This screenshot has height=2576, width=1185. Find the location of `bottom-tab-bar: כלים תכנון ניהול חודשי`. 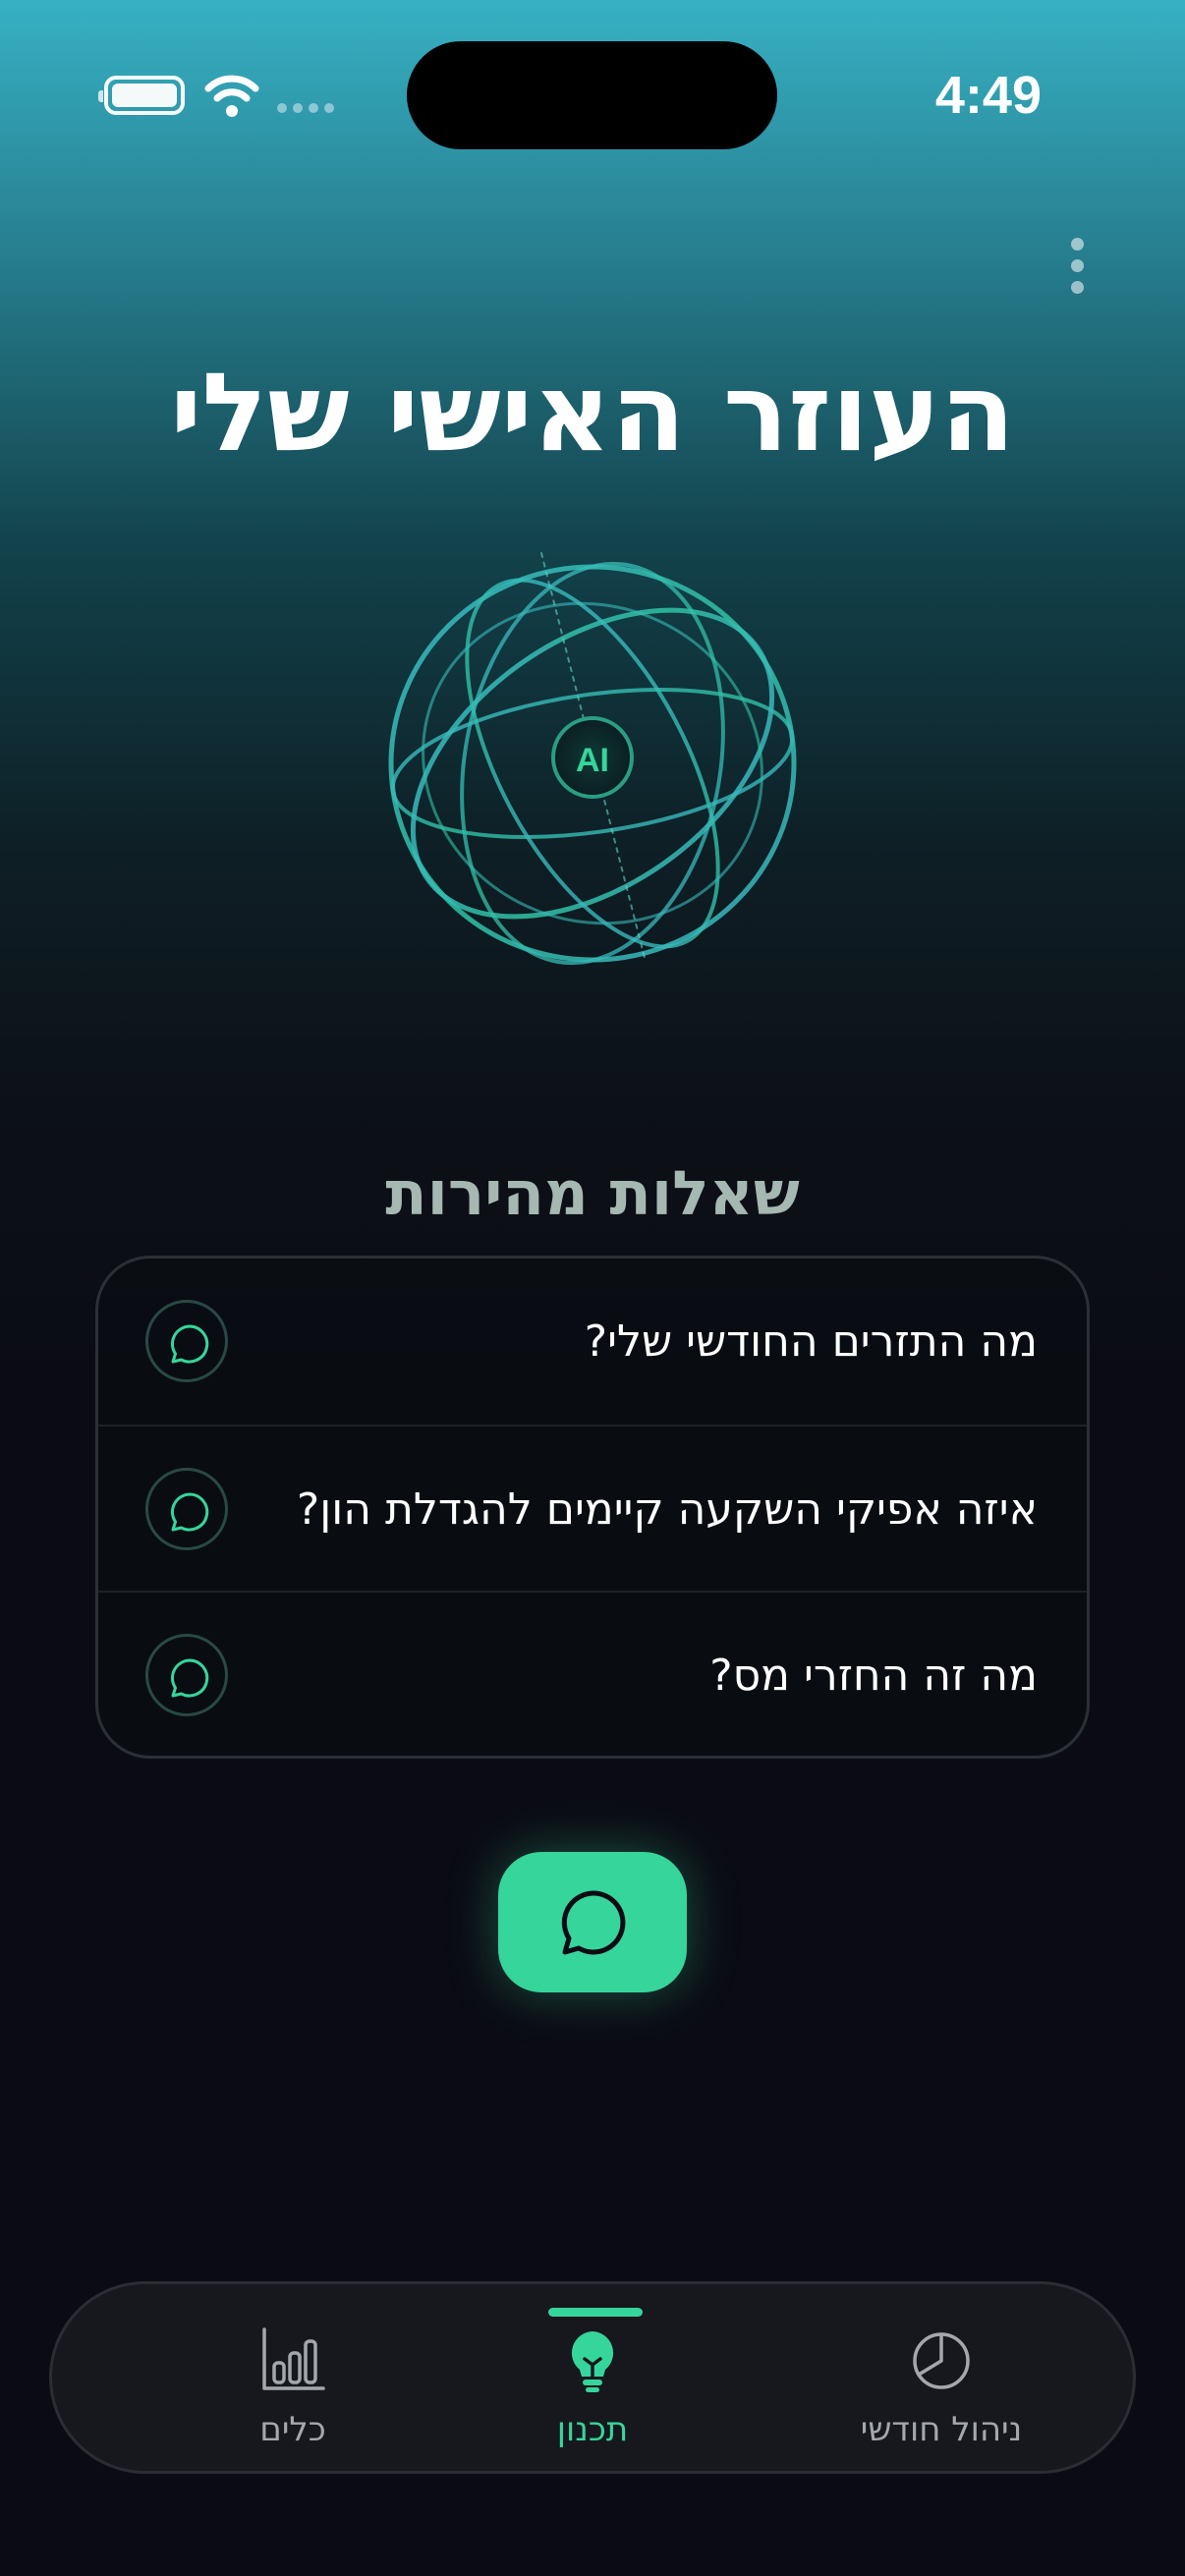

bottom-tab-bar: כלים תכנון ניהול חודשי is located at coordinates (592, 2377).